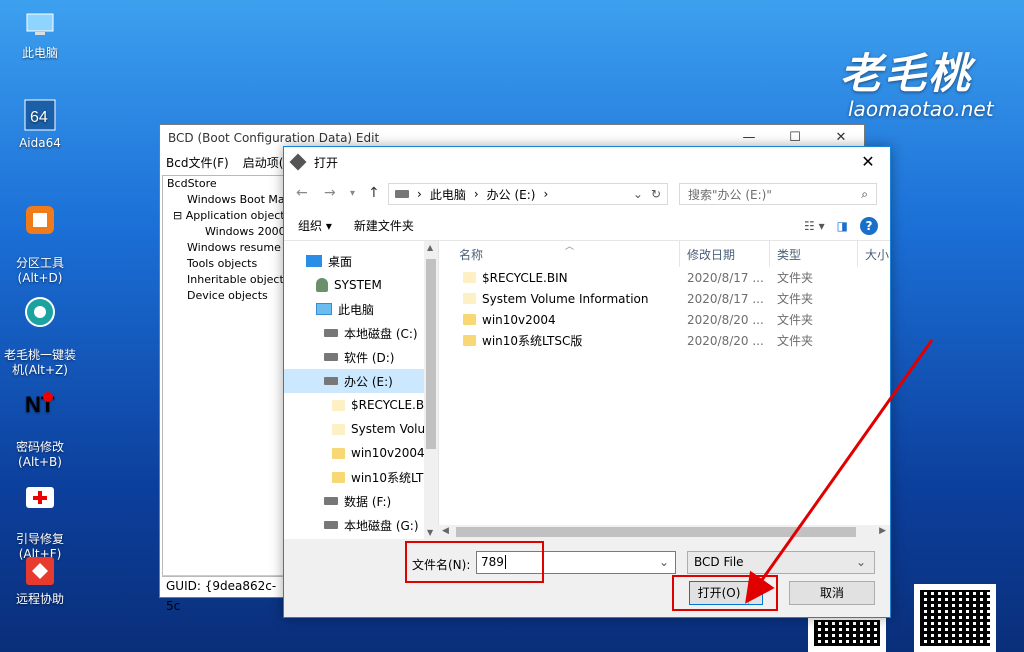 This screenshot has height=652, width=1024. What do you see at coordinates (842, 226) in the screenshot?
I see `preview-pane-icon: ◨` at bounding box center [842, 226].